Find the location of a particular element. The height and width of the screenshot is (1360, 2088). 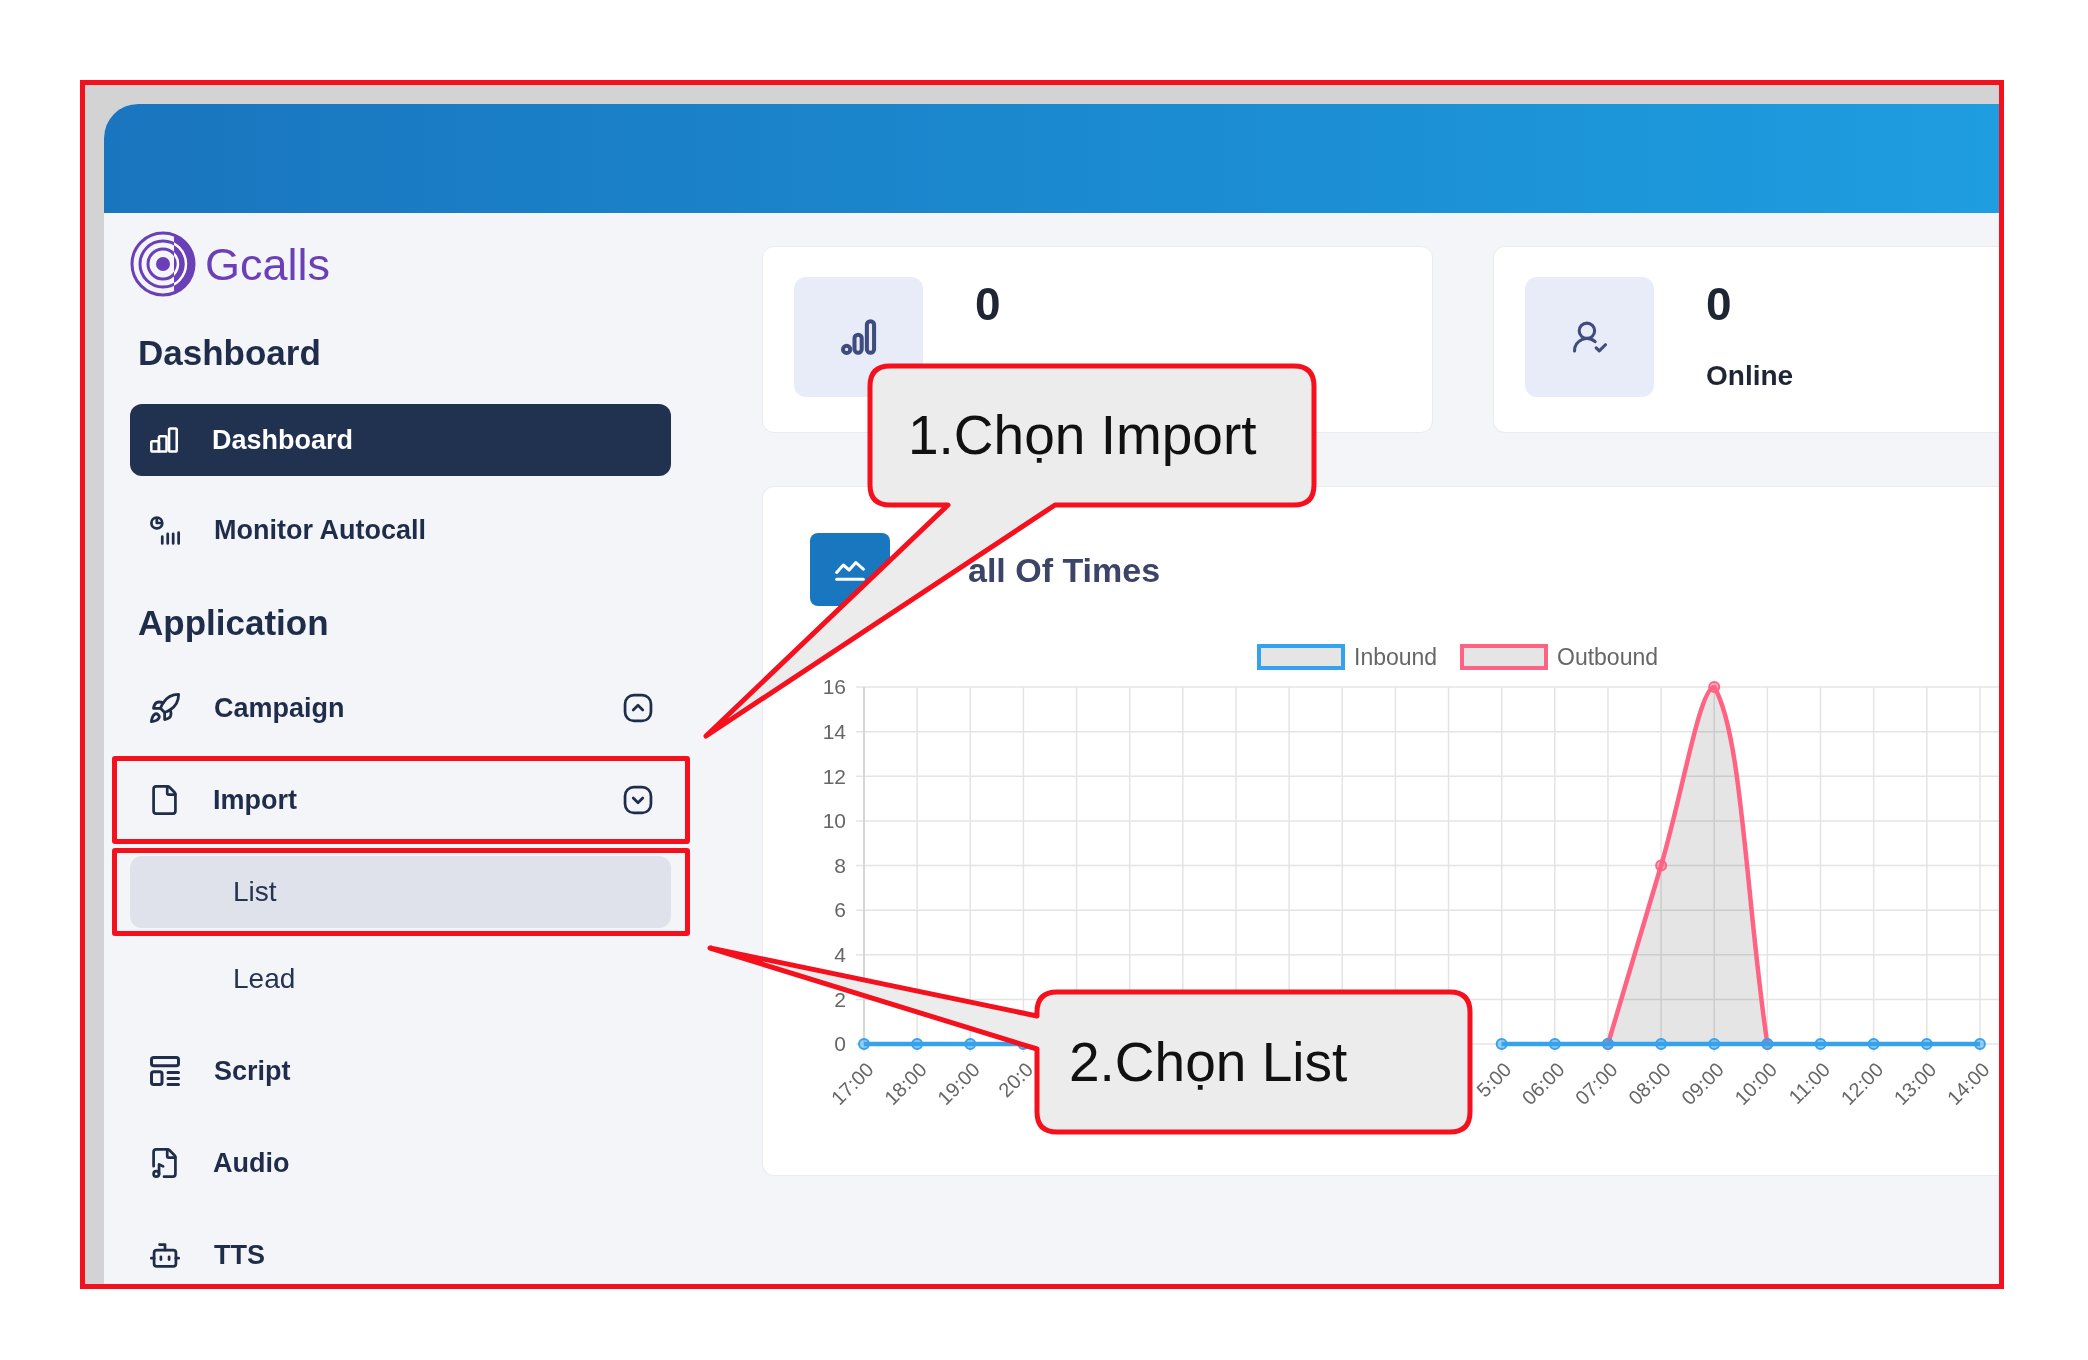

axis-label: 14 is located at coordinates (834, 731).